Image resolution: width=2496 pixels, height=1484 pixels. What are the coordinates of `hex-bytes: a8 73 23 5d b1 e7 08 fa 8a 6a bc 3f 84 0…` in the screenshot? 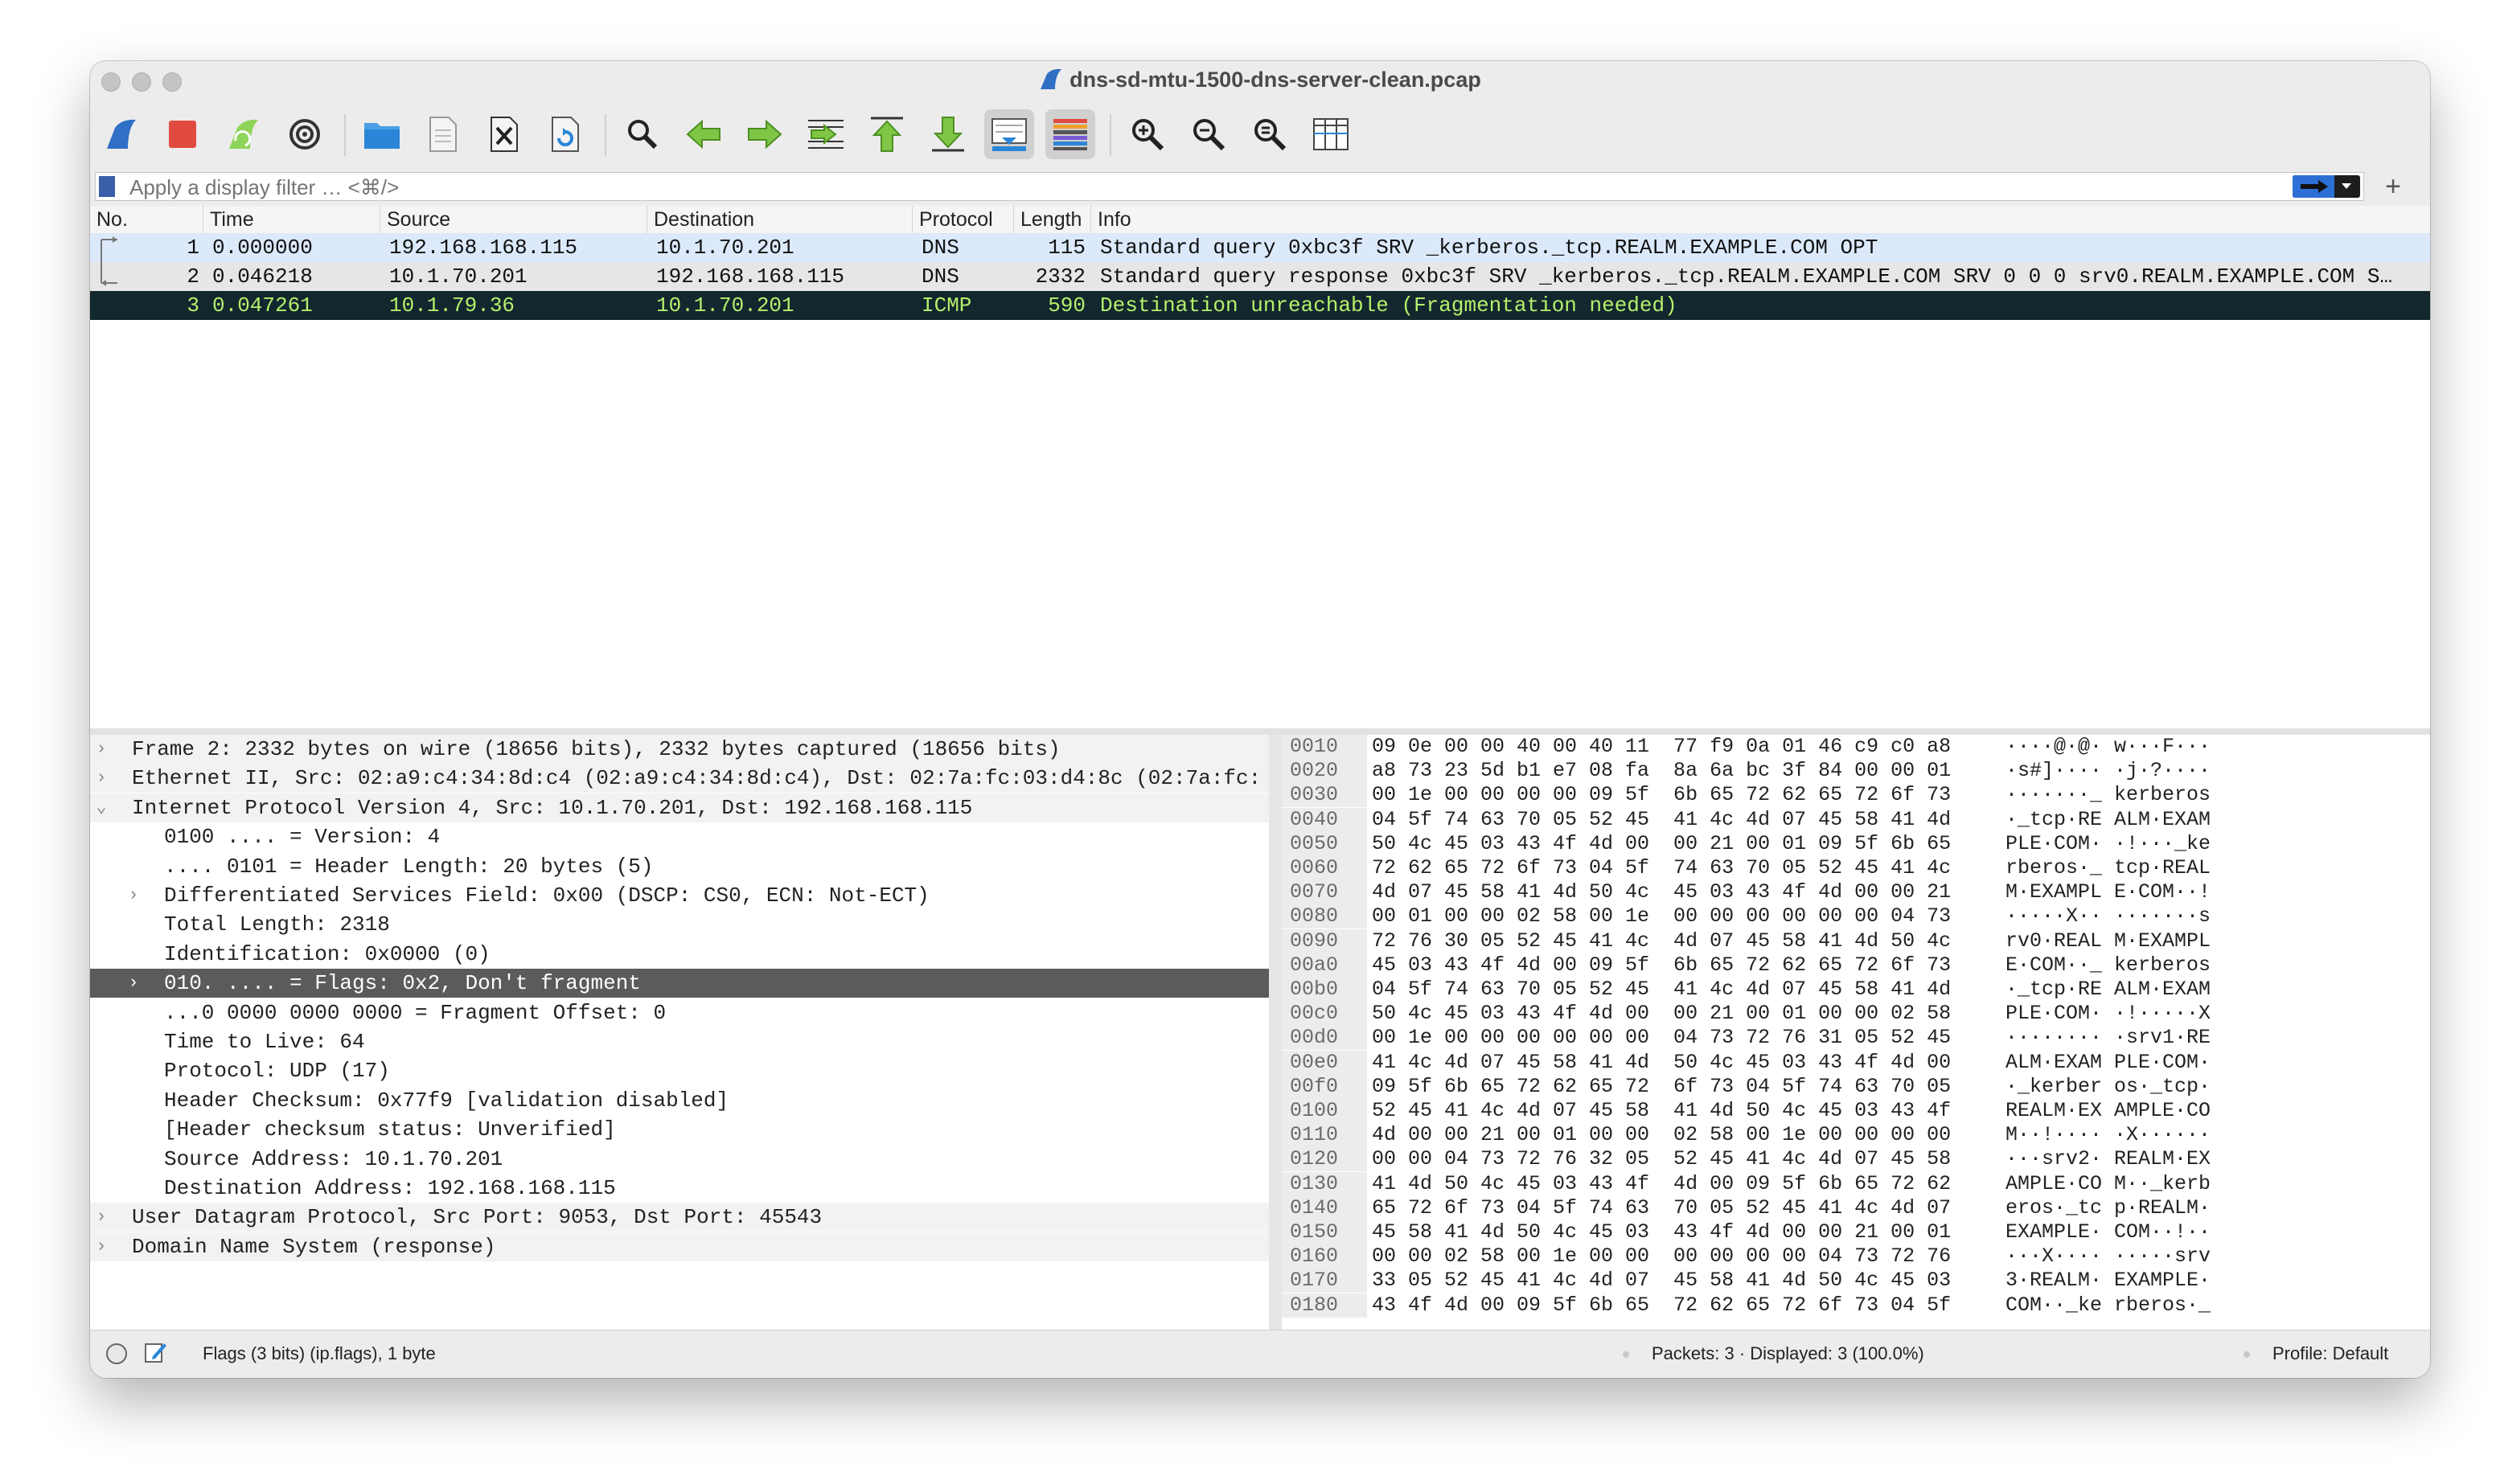 It's located at (1661, 771).